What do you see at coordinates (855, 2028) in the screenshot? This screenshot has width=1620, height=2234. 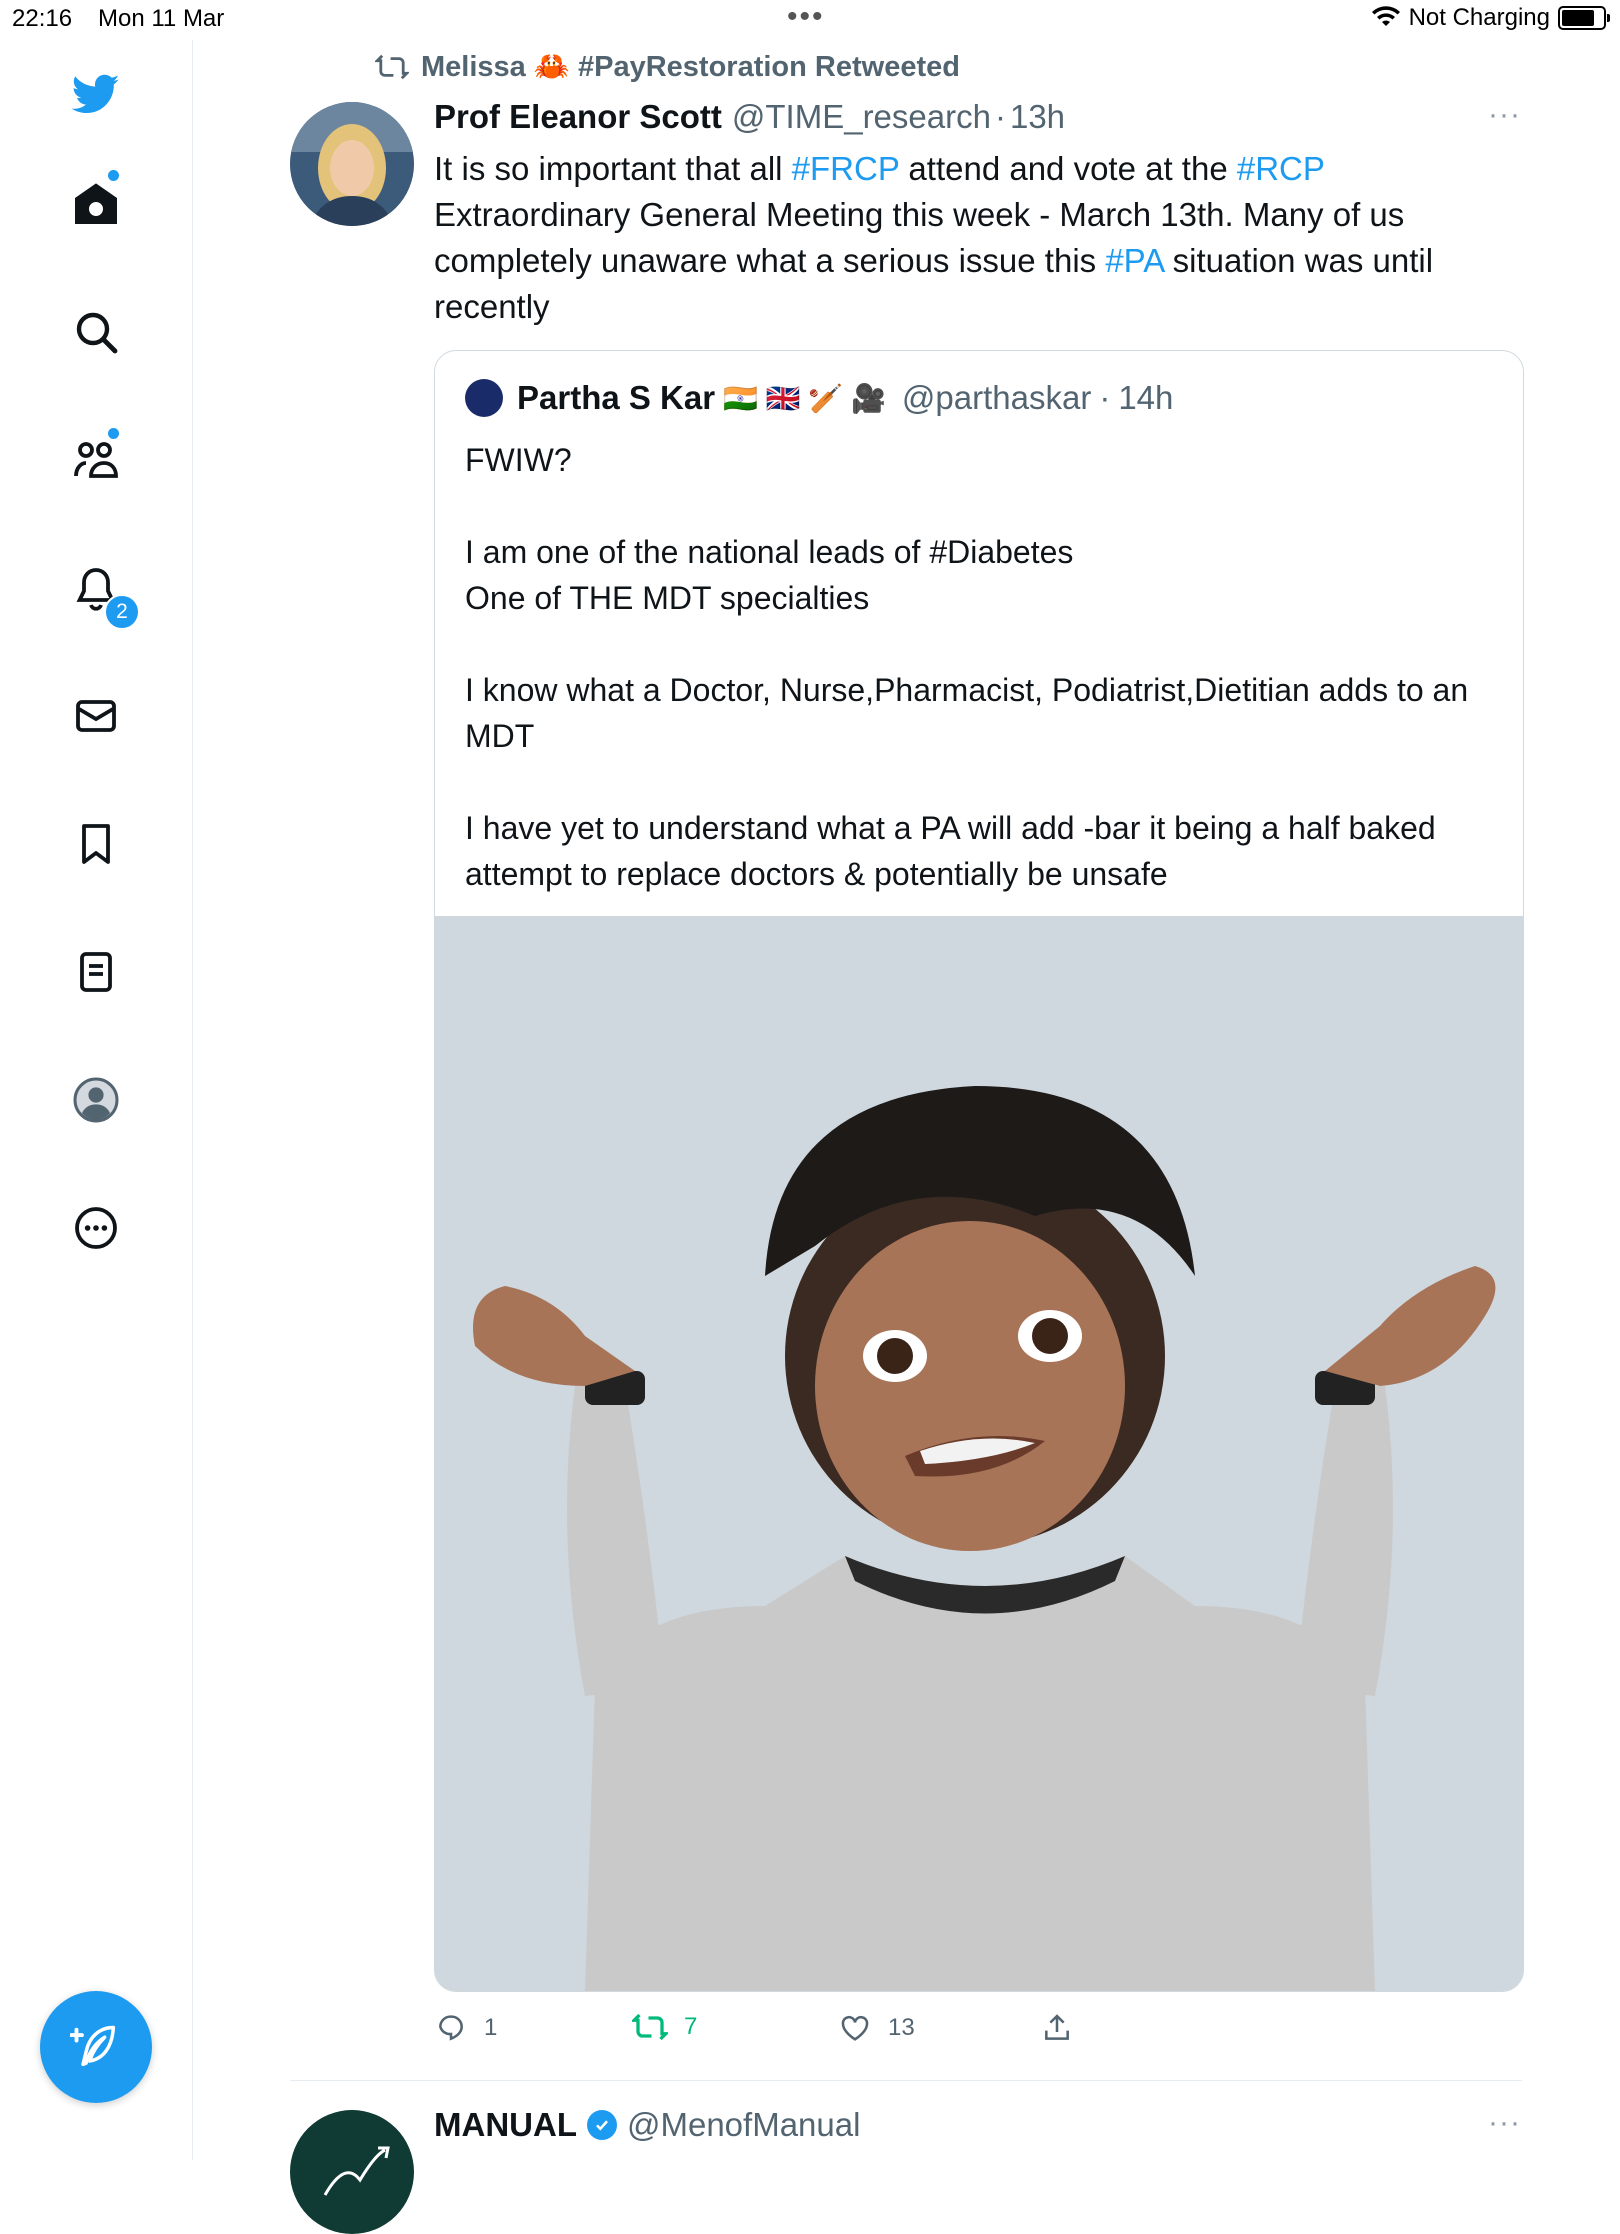 I see `heart-icon` at bounding box center [855, 2028].